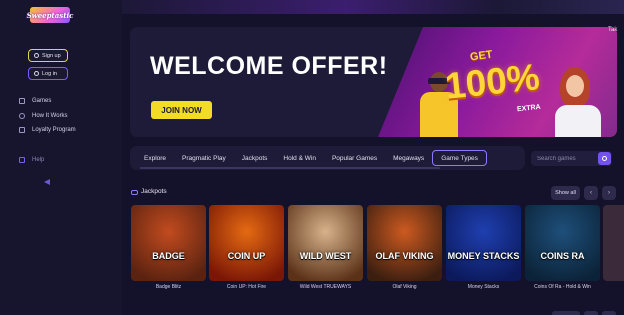 The width and height of the screenshot is (624, 315). What do you see at coordinates (36, 73) in the screenshot?
I see `login-icon` at bounding box center [36, 73].